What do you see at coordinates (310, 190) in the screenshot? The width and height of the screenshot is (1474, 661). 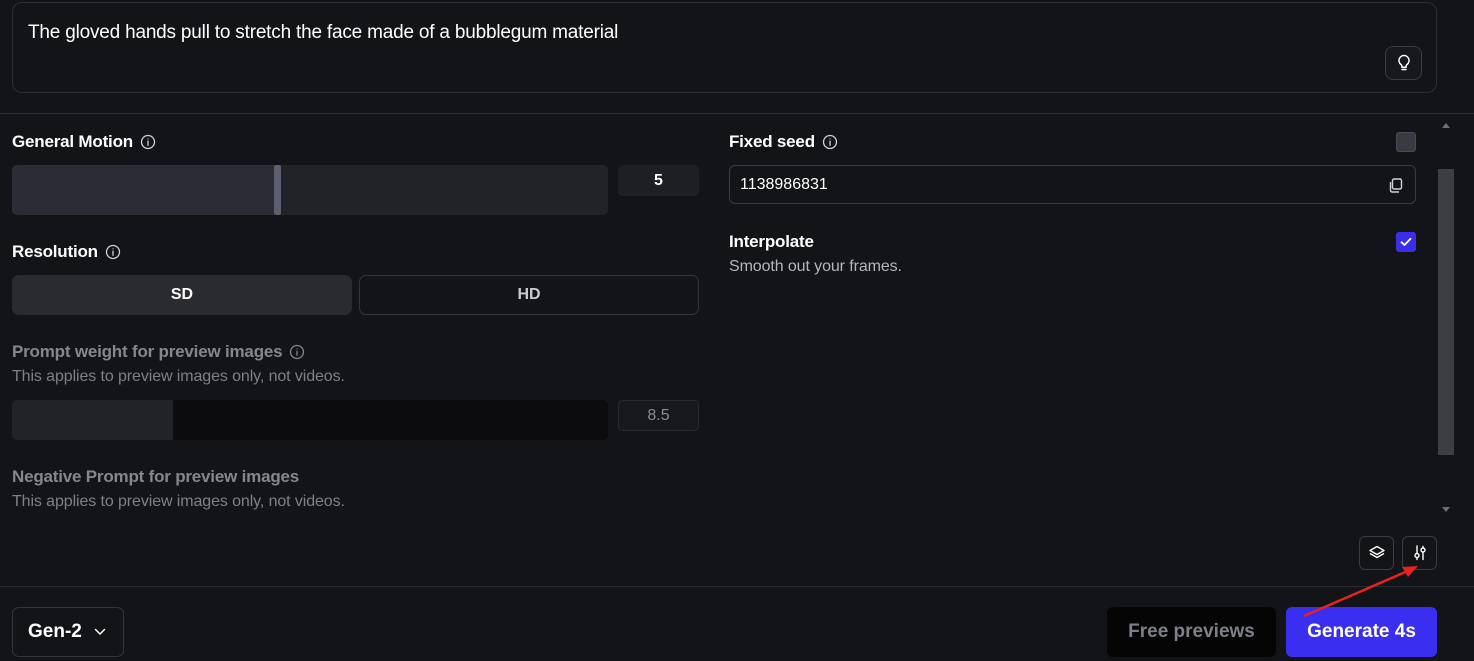 I see `general-motion-slider` at bounding box center [310, 190].